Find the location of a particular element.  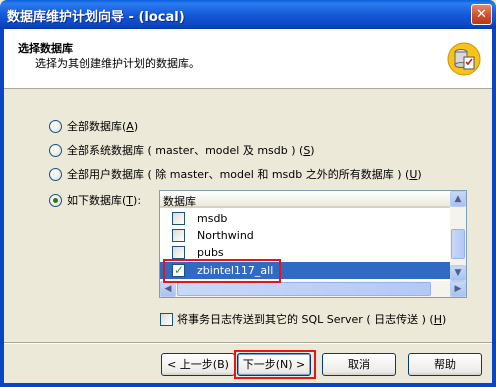

scroll-up-button: ▲ is located at coordinates (458, 199).